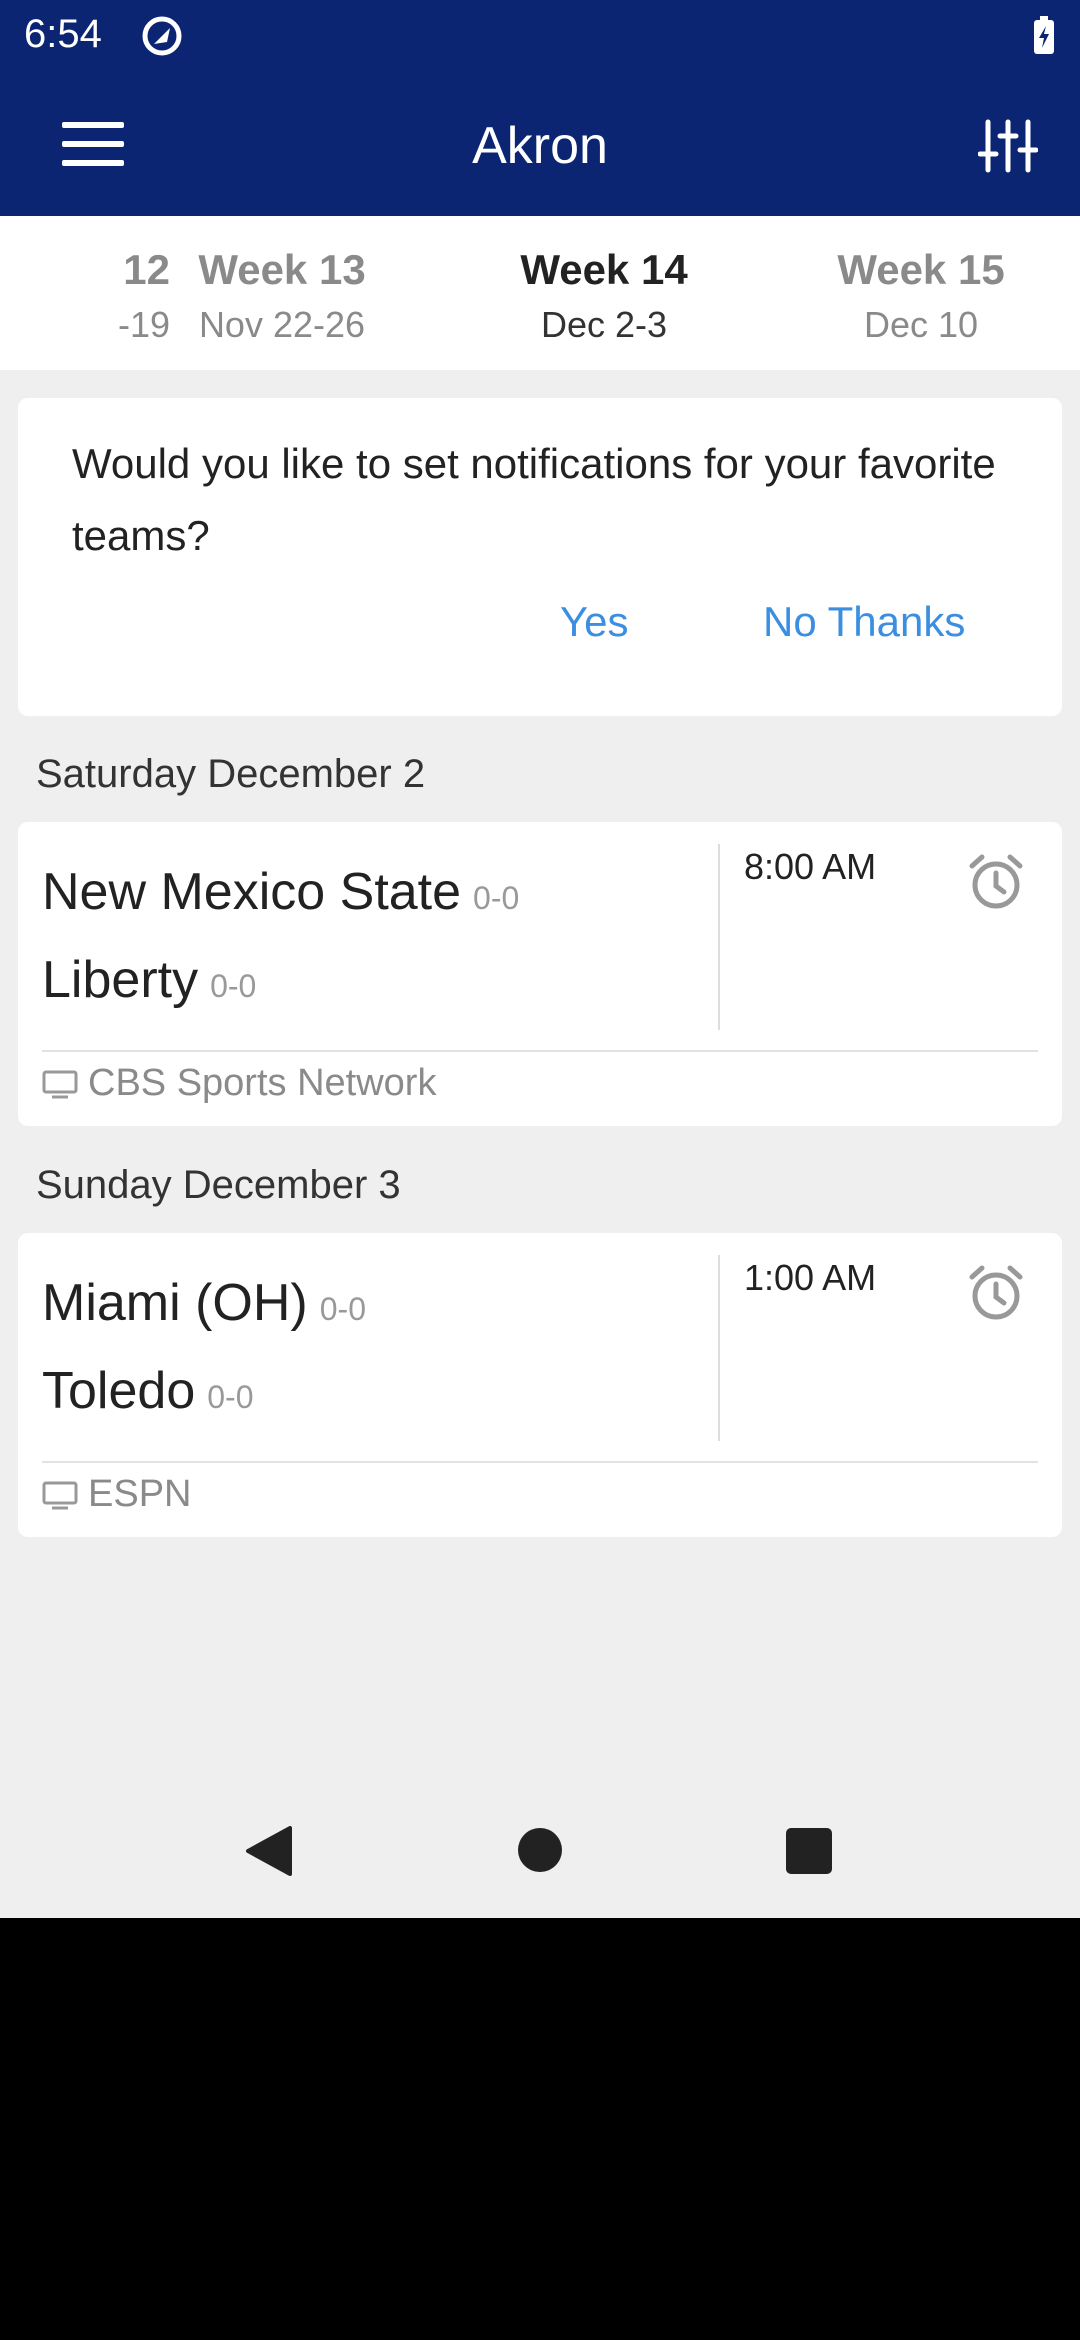 Image resolution: width=1080 pixels, height=2340 pixels. I want to click on yes-button: Yes, so click(594, 622).